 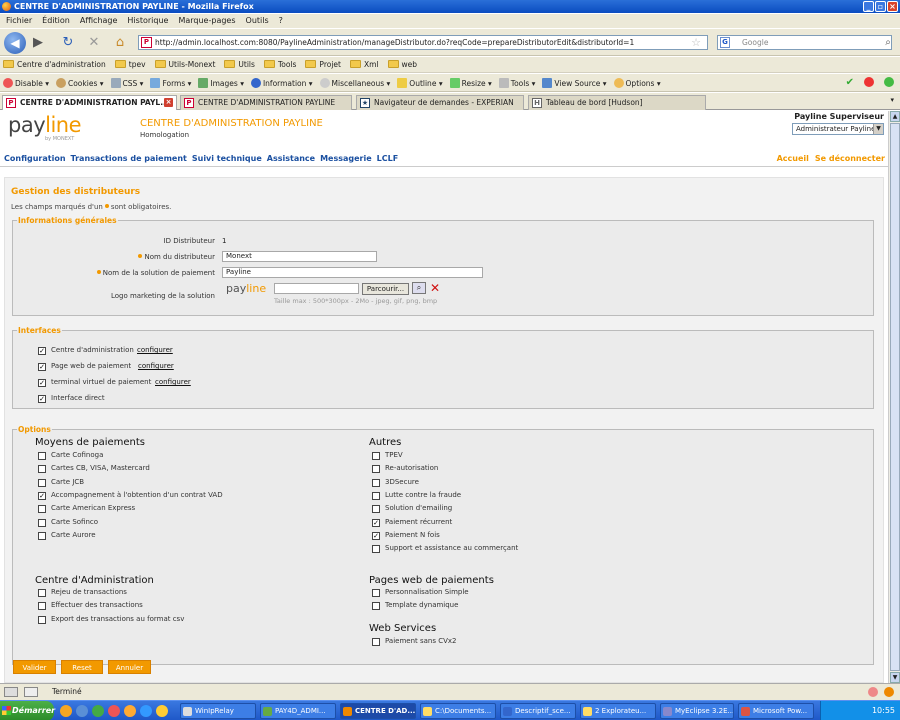 I want to click on cancel-button: Annuler, so click(x=129, y=667).